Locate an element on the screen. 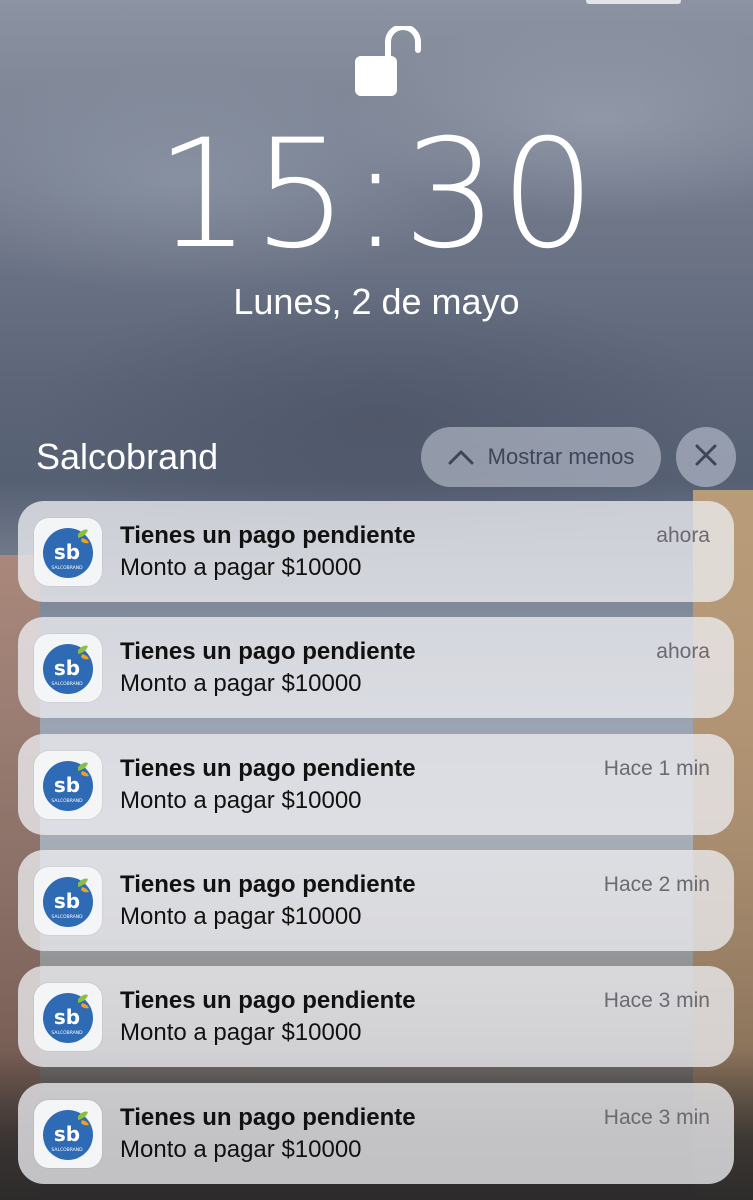 This screenshot has width=753, height=1200. status-indicator is located at coordinates (633, 2).